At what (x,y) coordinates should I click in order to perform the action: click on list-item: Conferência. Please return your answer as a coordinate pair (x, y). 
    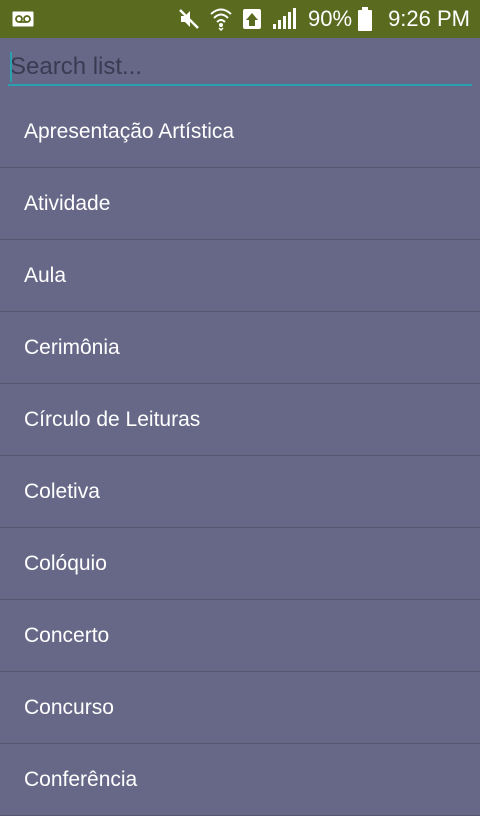
    Looking at the image, I should click on (240, 780).